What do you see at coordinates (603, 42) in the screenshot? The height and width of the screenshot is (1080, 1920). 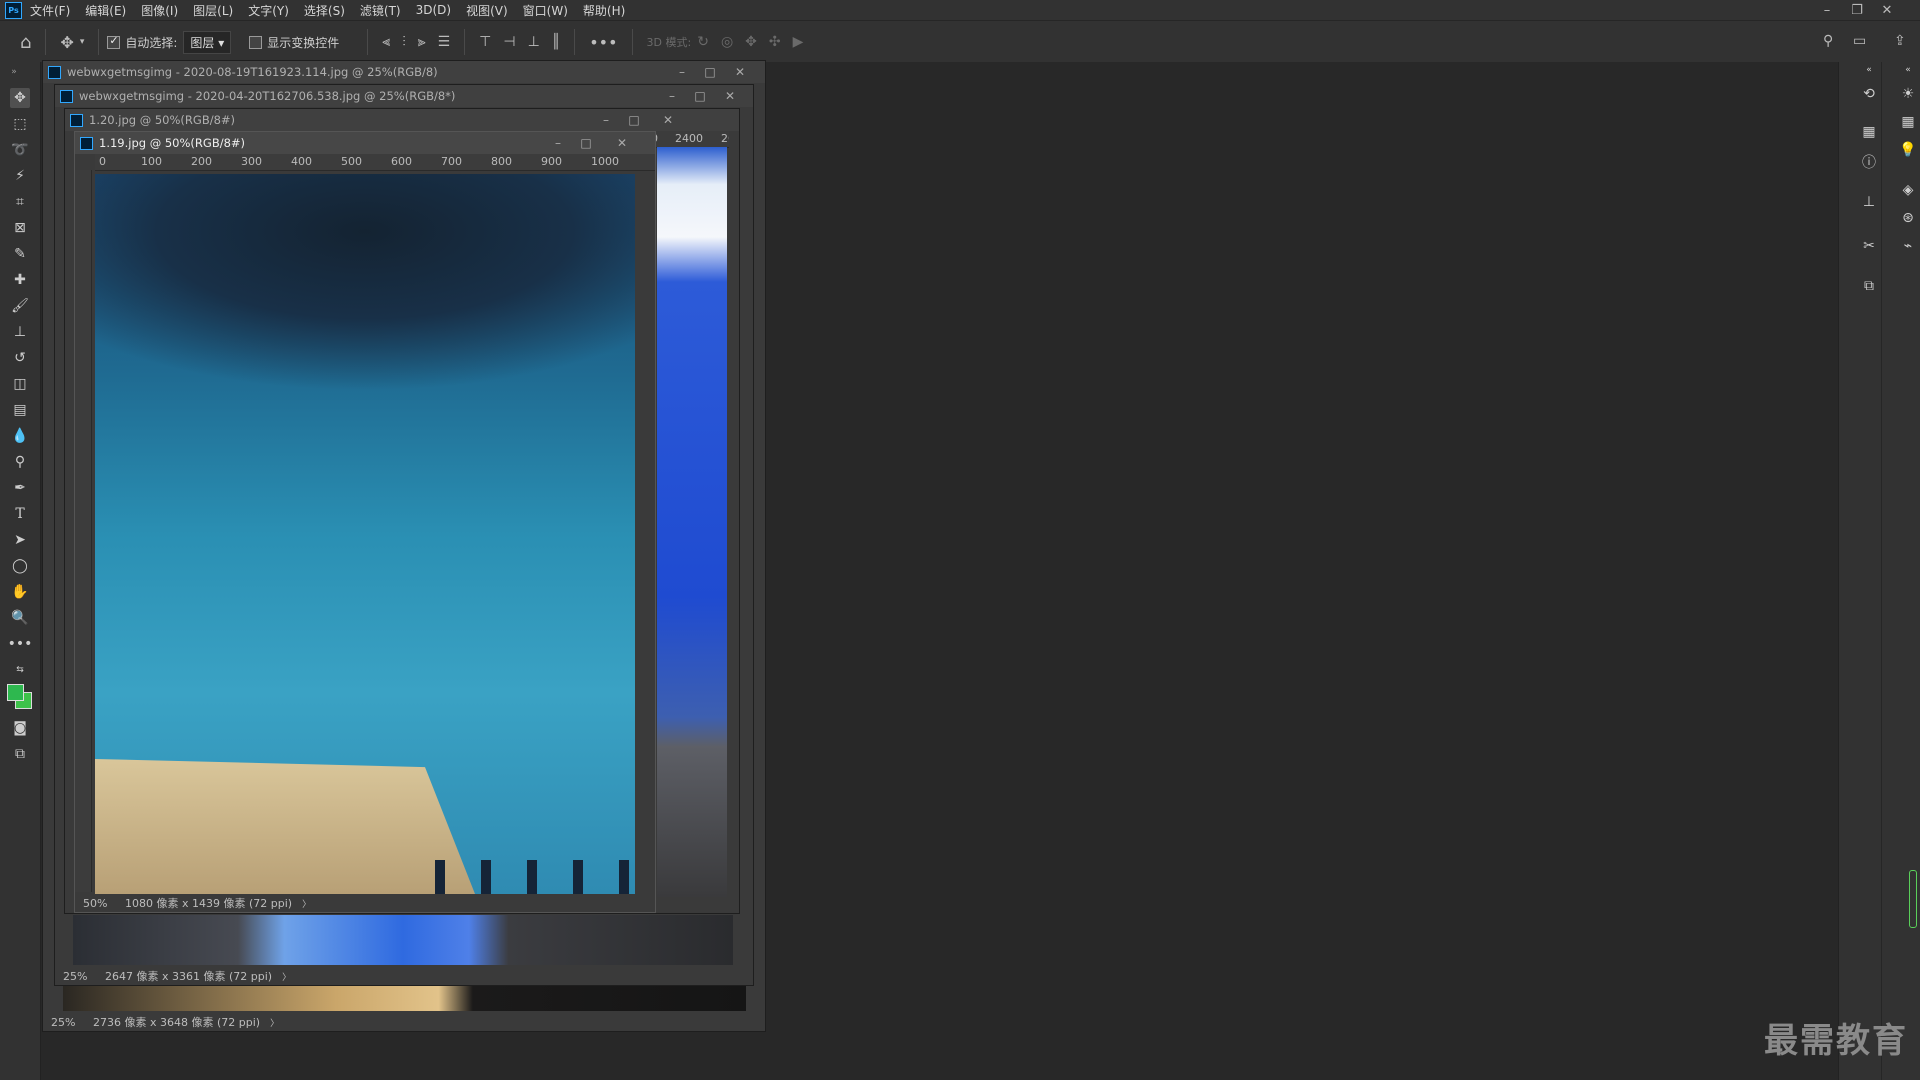 I see `more-options-icon: •••` at bounding box center [603, 42].